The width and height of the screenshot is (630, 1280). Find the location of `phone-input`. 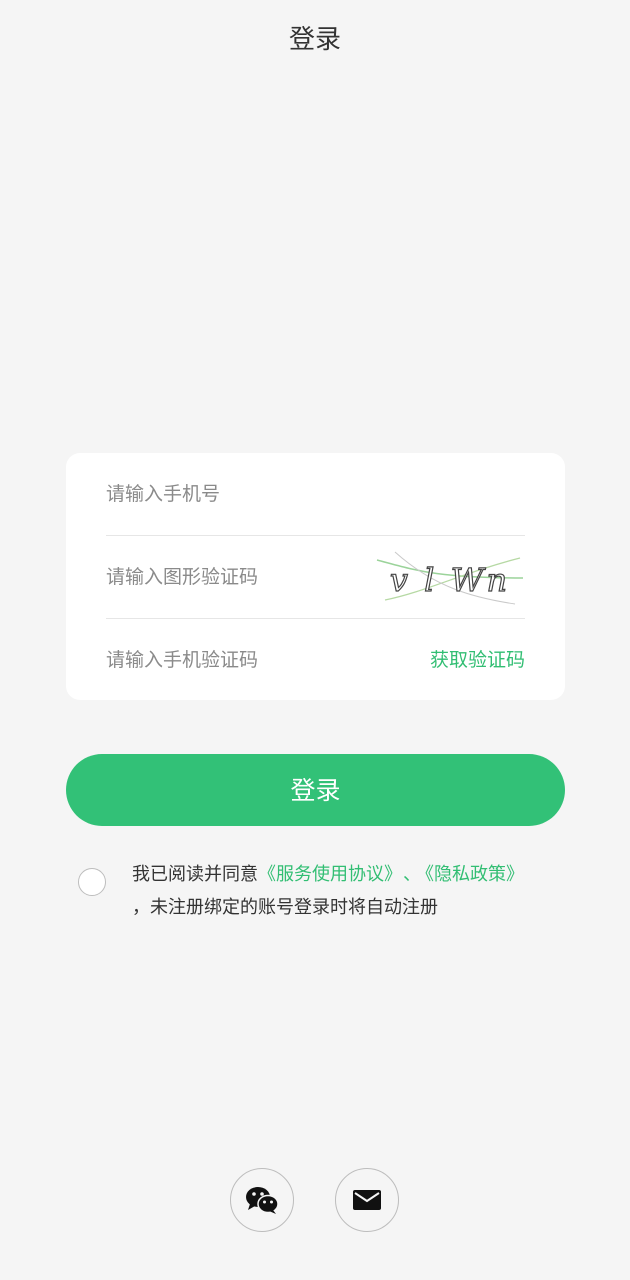

phone-input is located at coordinates (236, 494).